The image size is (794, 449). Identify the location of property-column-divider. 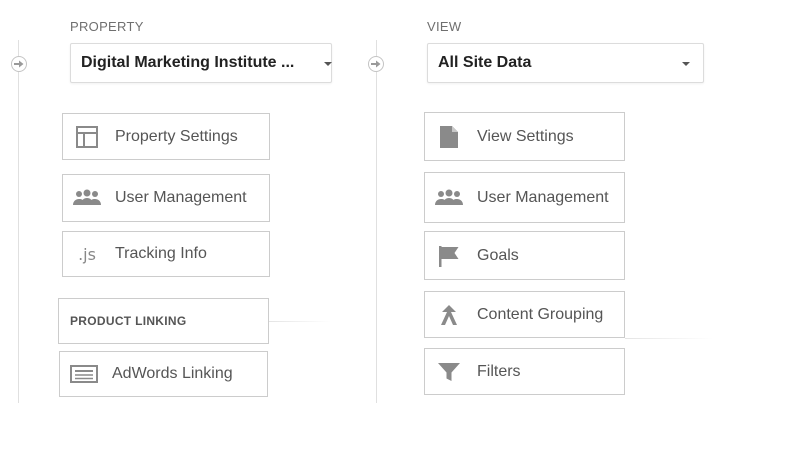
(18, 221).